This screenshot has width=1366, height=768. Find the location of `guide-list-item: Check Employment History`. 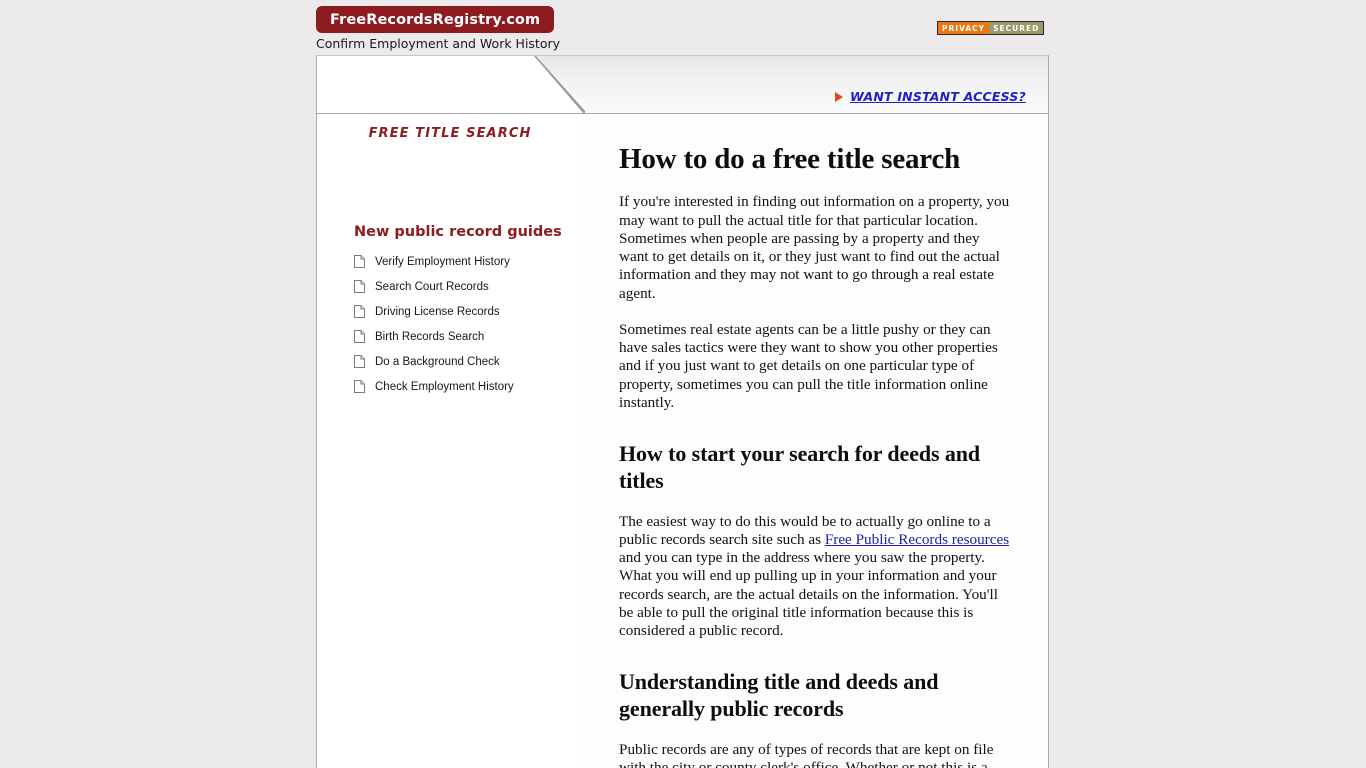

guide-list-item: Check Employment History is located at coordinates (450, 386).